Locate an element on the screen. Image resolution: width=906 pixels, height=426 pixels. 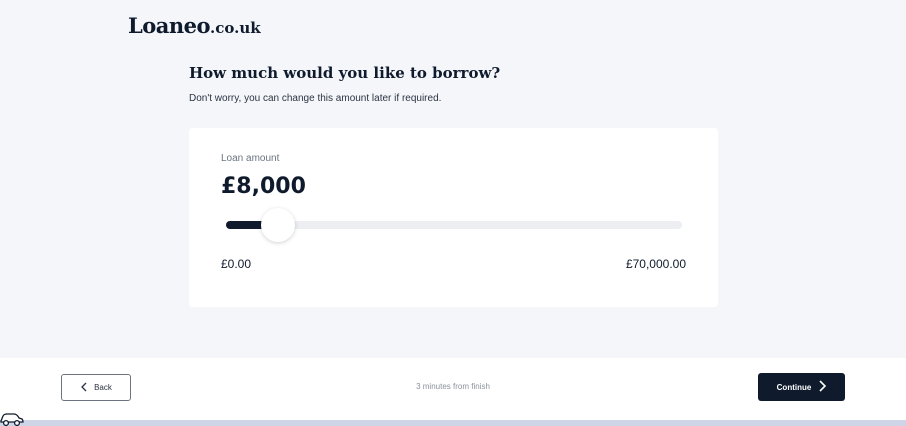
loan-amount-slider is located at coordinates (454, 225).